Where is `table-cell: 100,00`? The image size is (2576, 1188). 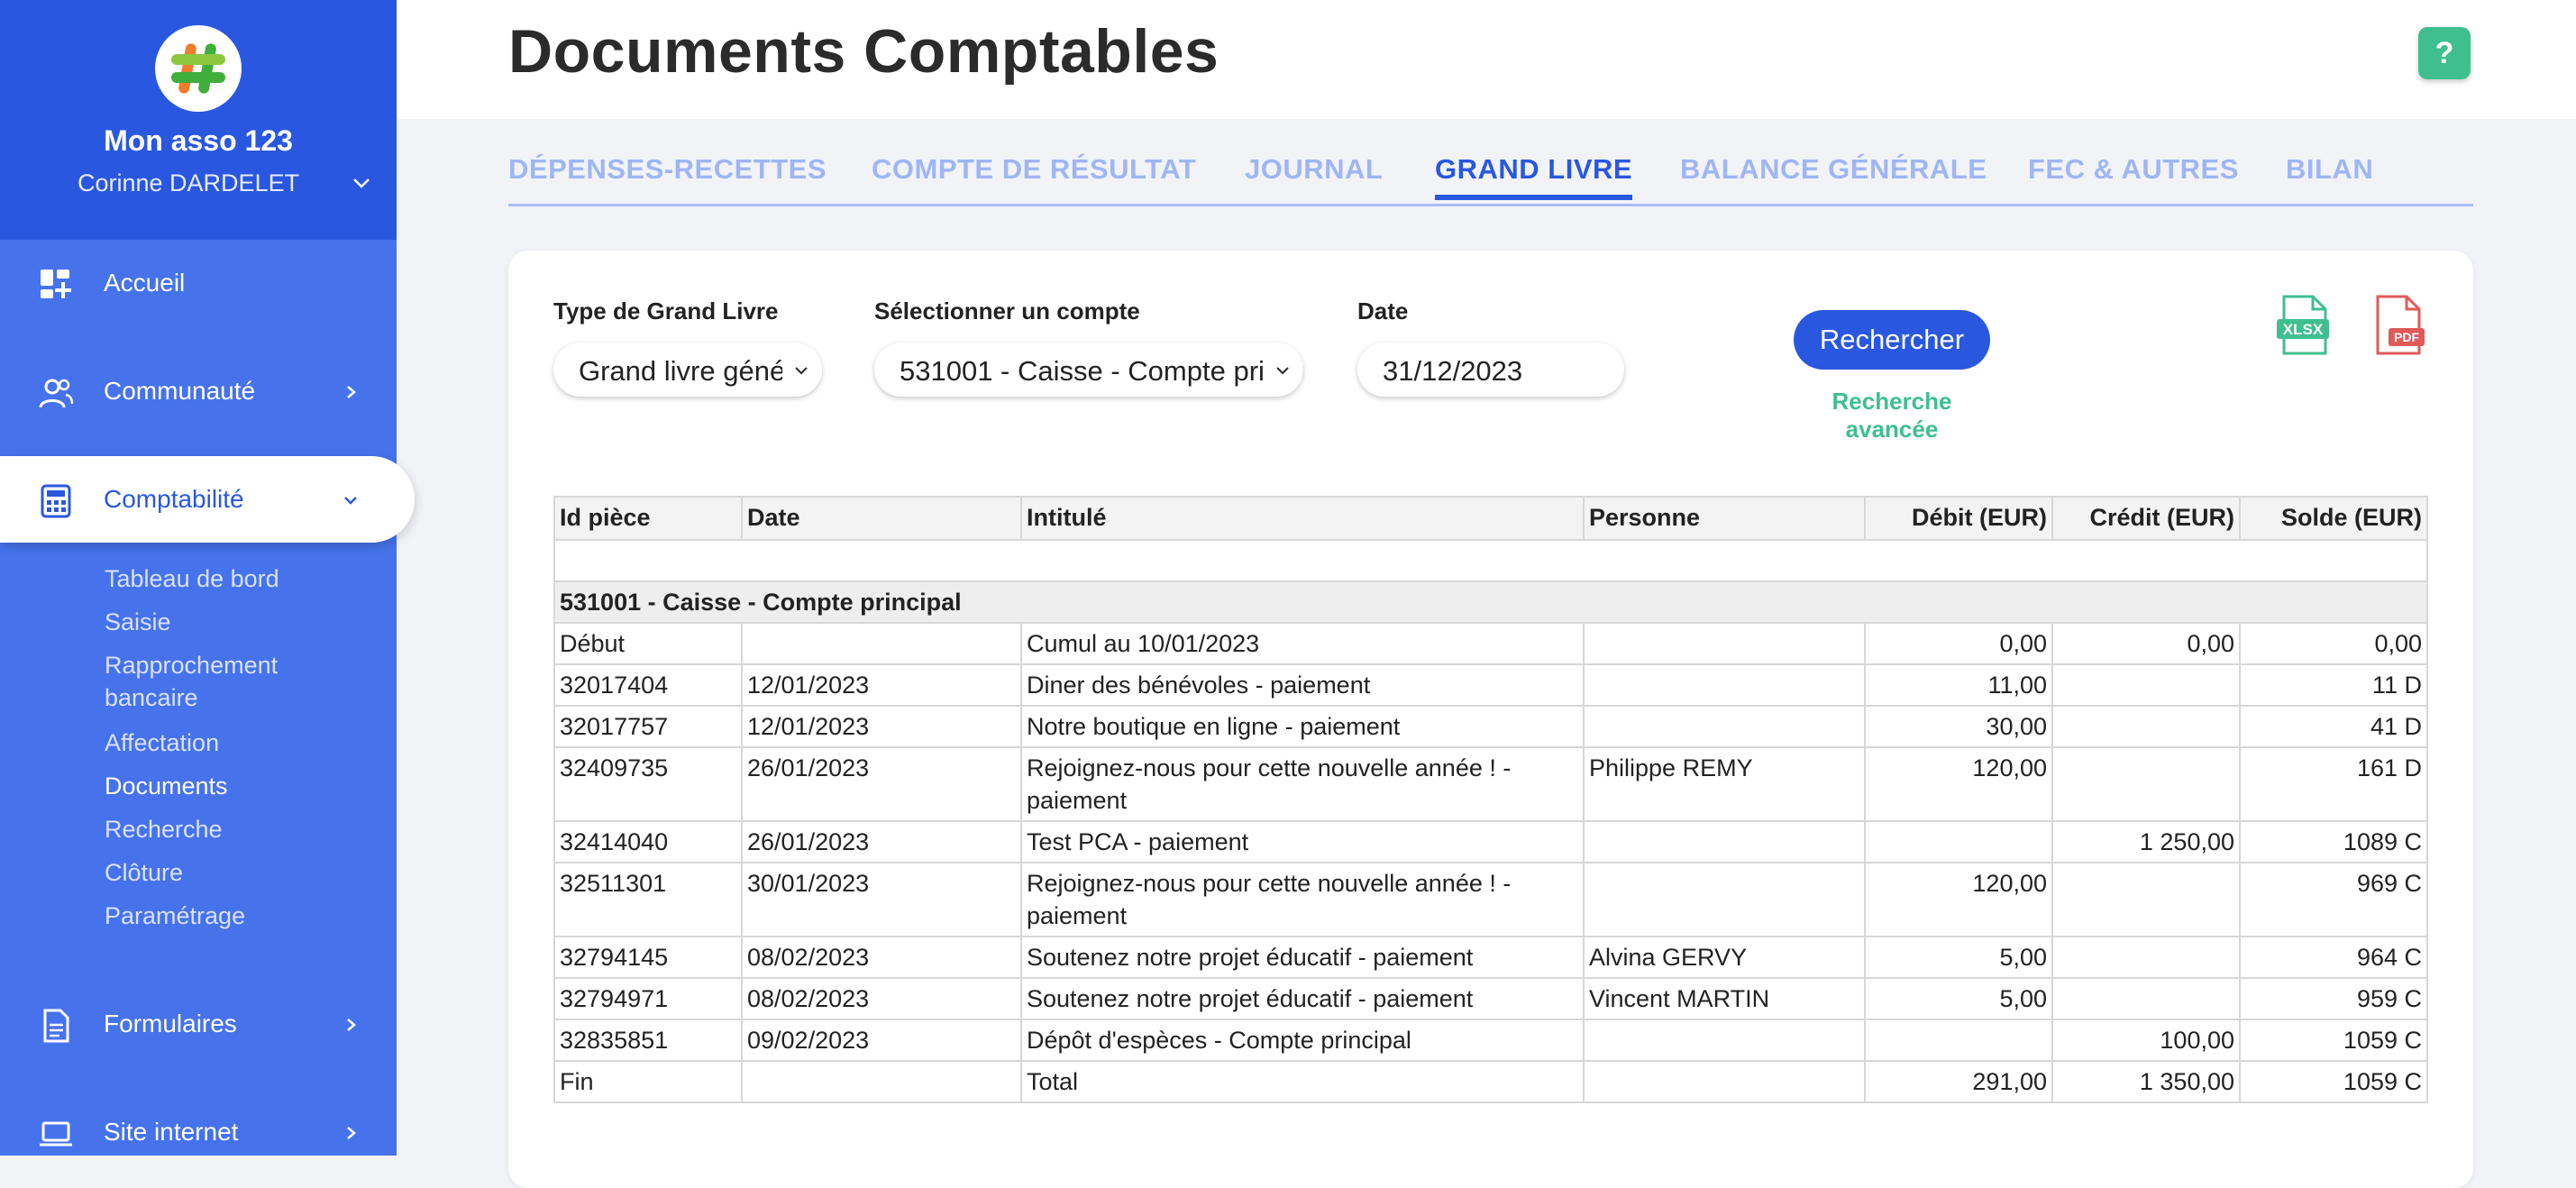
table-cell: 100,00 is located at coordinates (2146, 1040).